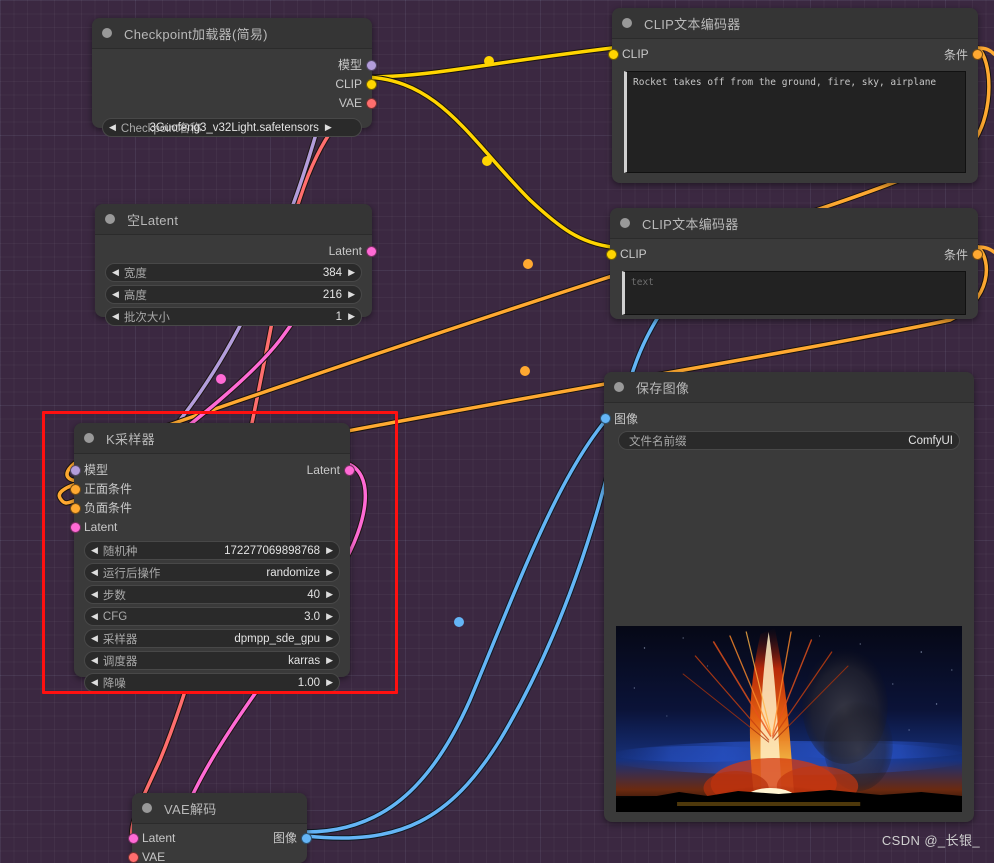  What do you see at coordinates (332, 272) in the screenshot?
I see `widget-value: 384` at bounding box center [332, 272].